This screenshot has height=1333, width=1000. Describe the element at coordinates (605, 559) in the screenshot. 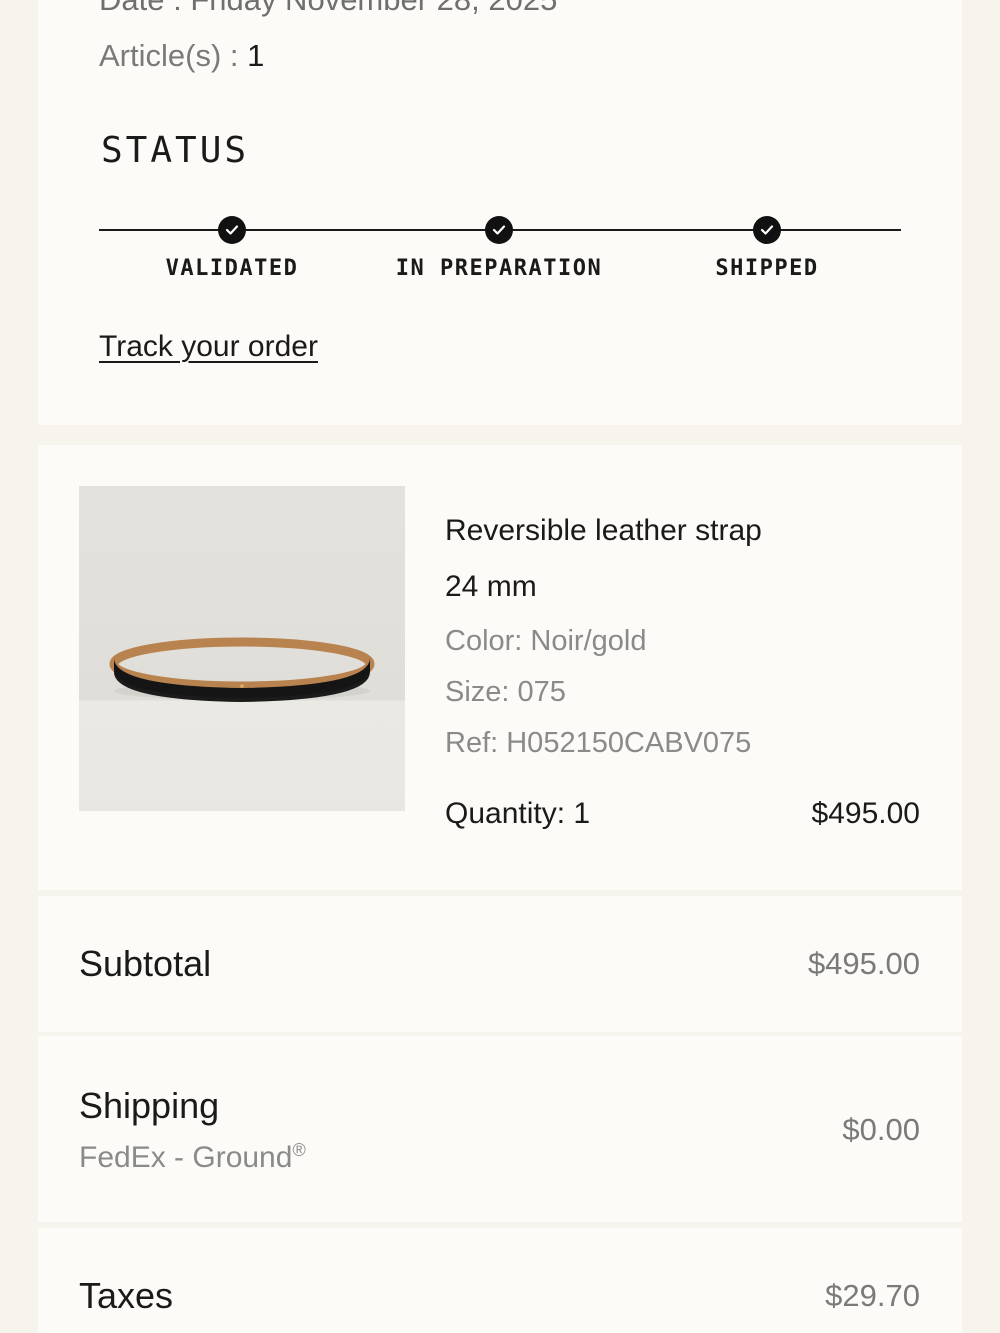

I see `product-name: Reversible leather strap 24 mm` at that location.